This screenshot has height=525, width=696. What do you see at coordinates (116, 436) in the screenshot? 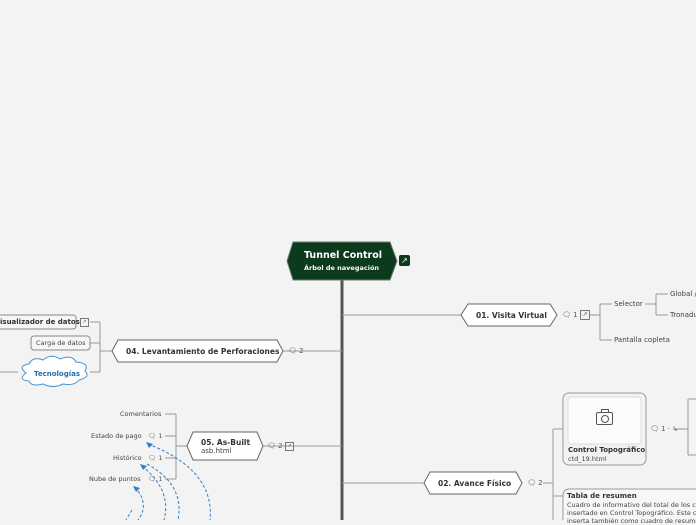
I see `estado-pago-label: Estado de pago` at bounding box center [116, 436].